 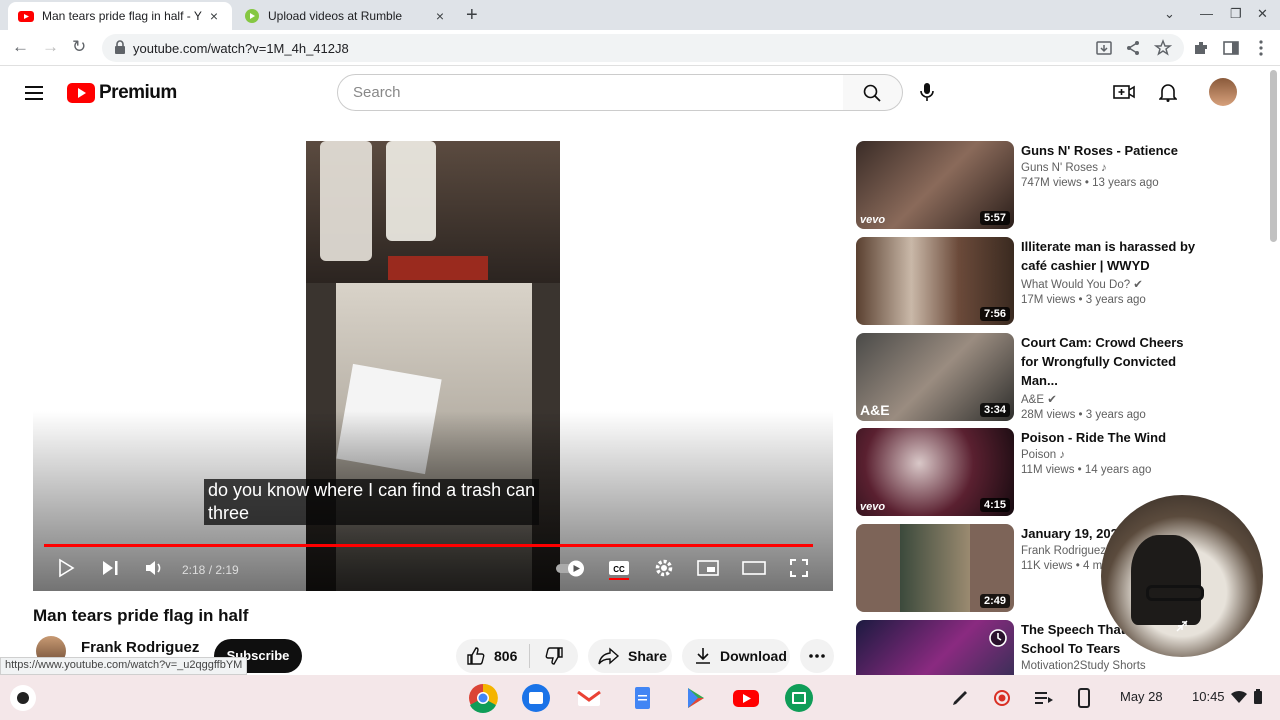 What do you see at coordinates (154, 568) in the screenshot?
I see `volume-icon` at bounding box center [154, 568].